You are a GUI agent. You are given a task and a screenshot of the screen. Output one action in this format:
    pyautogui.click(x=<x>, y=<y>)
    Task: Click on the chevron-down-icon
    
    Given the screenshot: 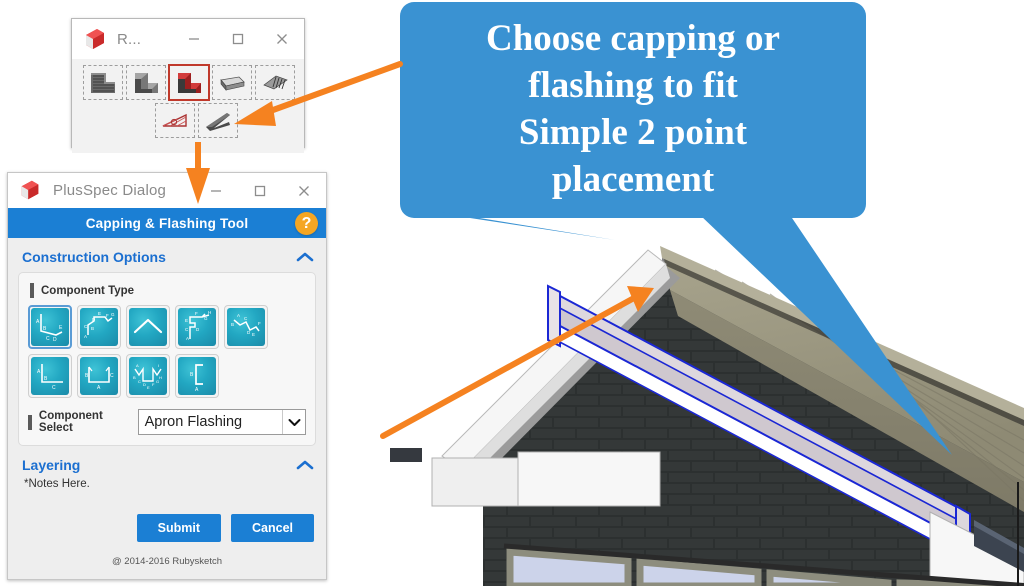 What is the action you would take?
    pyautogui.click(x=293, y=422)
    